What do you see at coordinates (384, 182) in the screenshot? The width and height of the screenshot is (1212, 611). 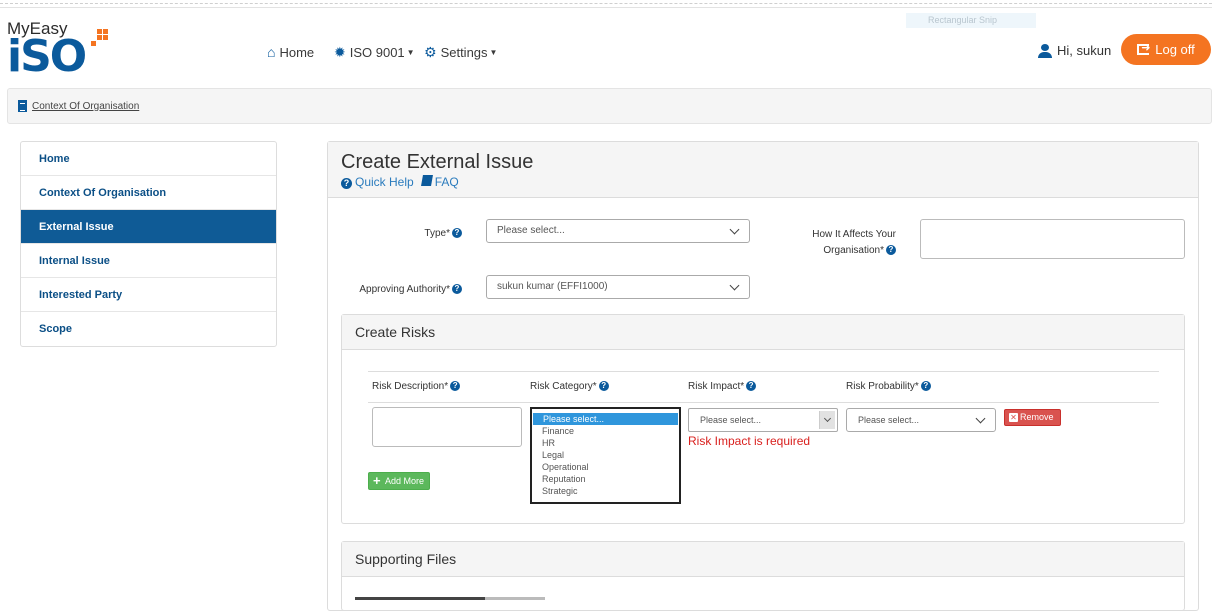 I see `quick-help-label: Quick Help` at bounding box center [384, 182].